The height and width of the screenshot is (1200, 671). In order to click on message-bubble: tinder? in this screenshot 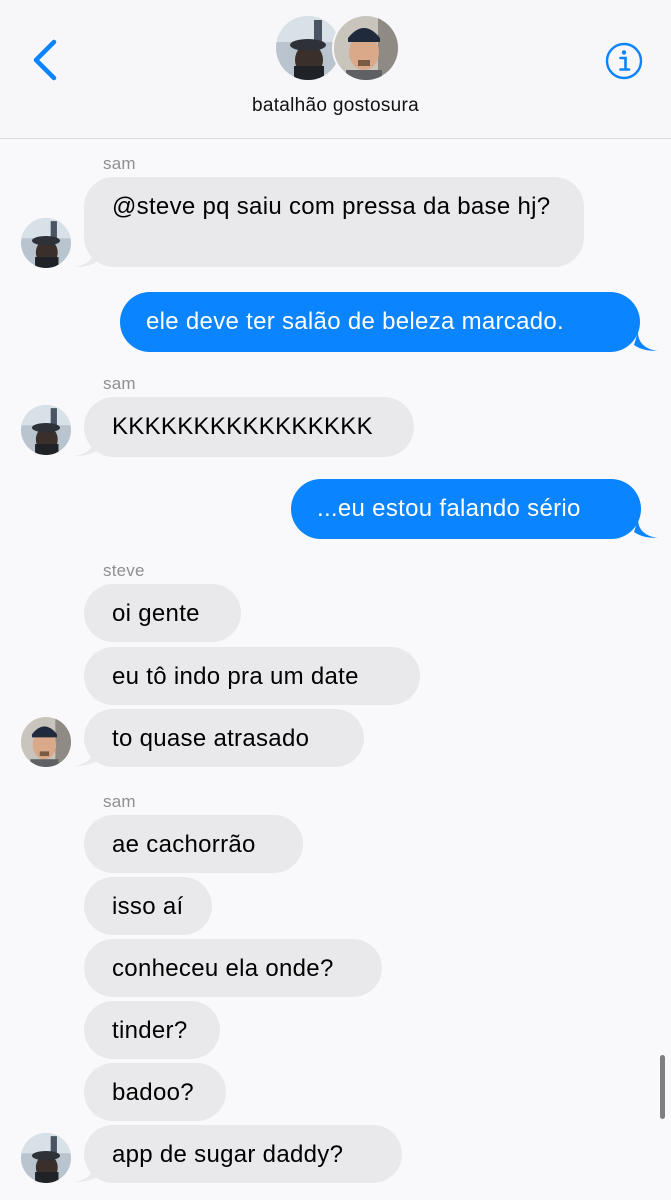, I will do `click(152, 1030)`.